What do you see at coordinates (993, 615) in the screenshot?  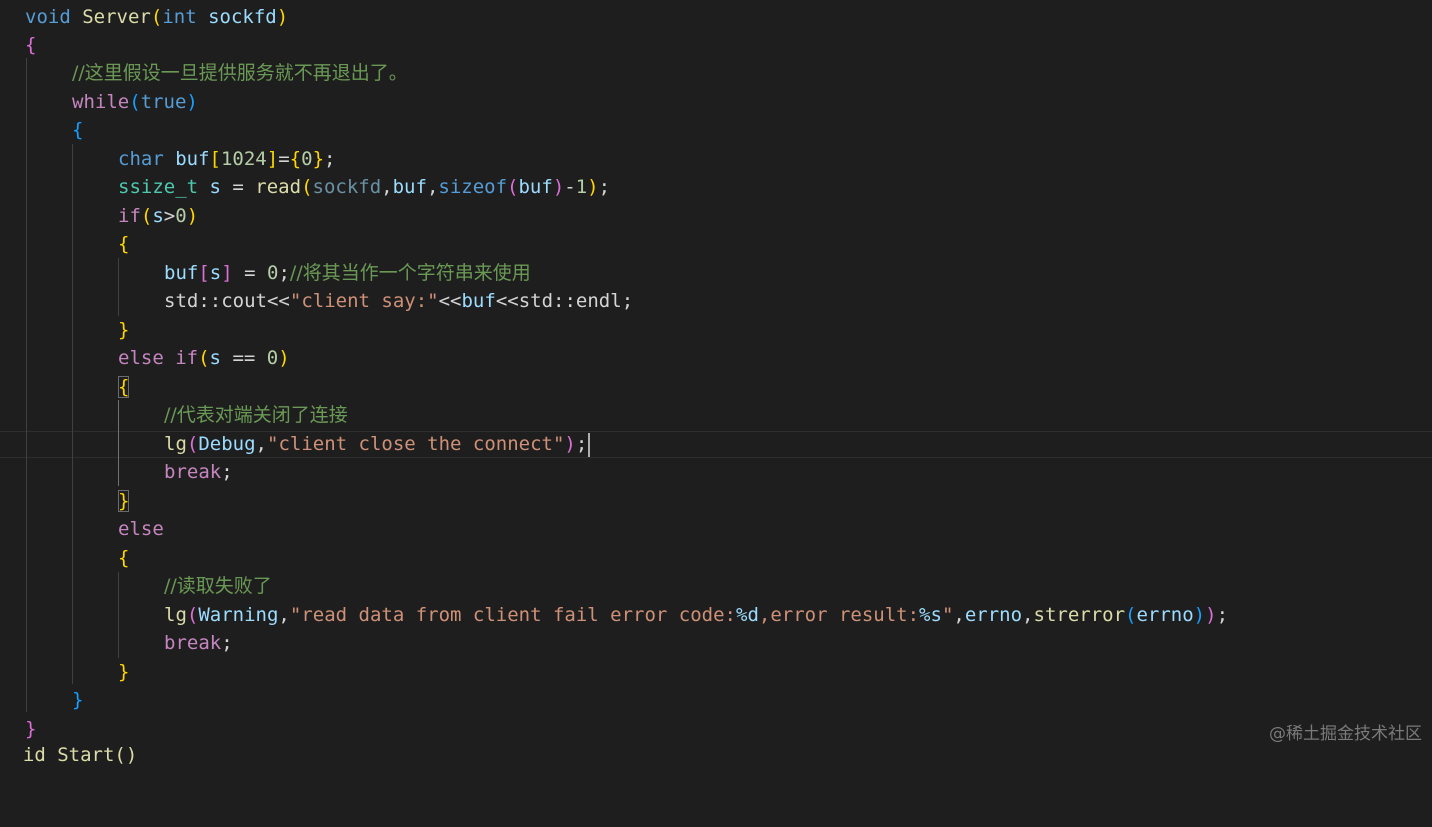 I see `variable-token: errno` at bounding box center [993, 615].